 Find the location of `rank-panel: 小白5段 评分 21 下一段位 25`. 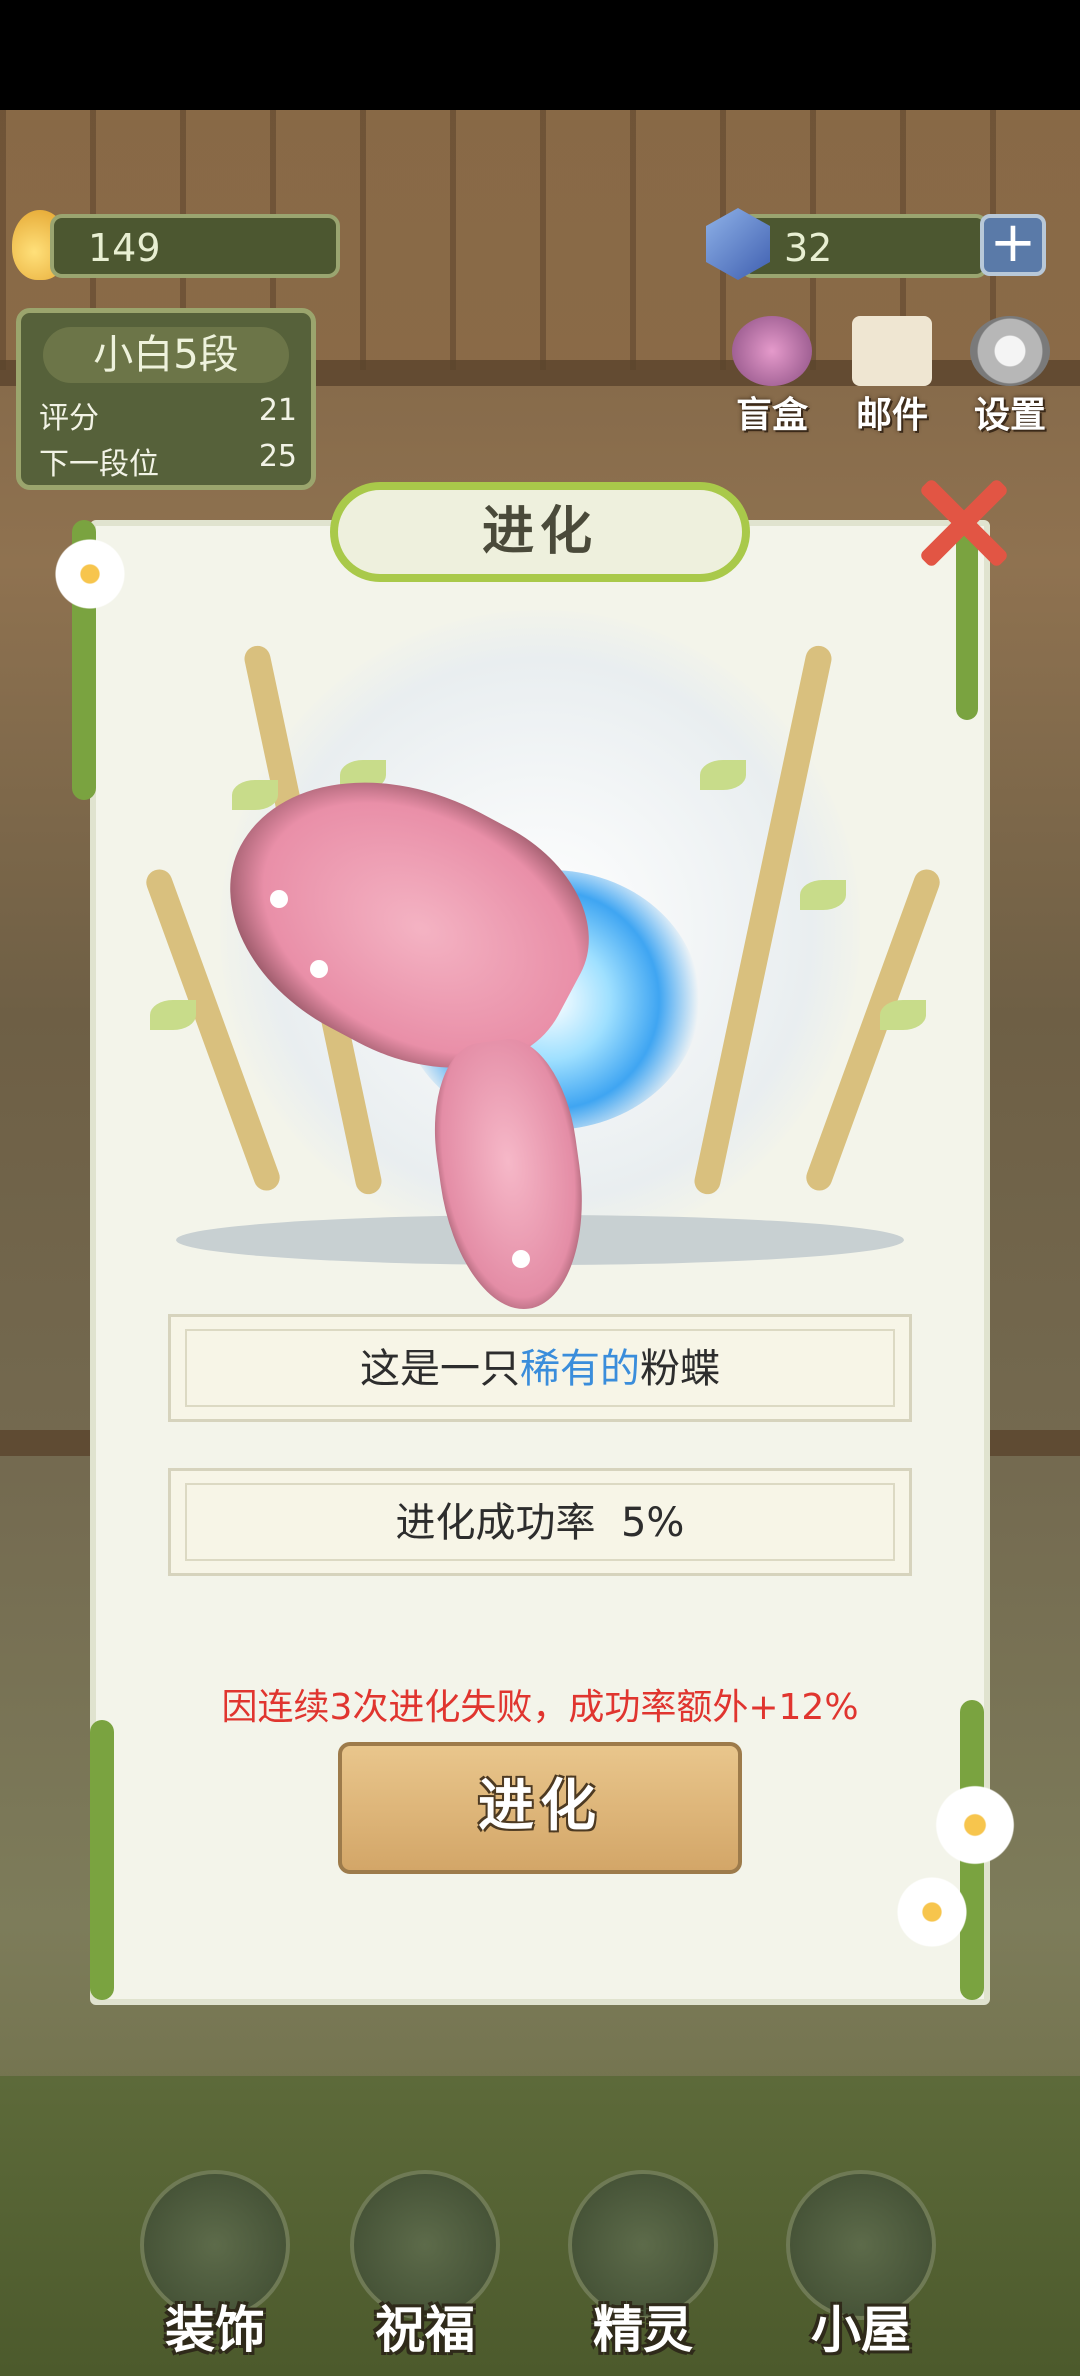

rank-panel: 小白5段 评分 21 下一段位 25 is located at coordinates (166, 399).